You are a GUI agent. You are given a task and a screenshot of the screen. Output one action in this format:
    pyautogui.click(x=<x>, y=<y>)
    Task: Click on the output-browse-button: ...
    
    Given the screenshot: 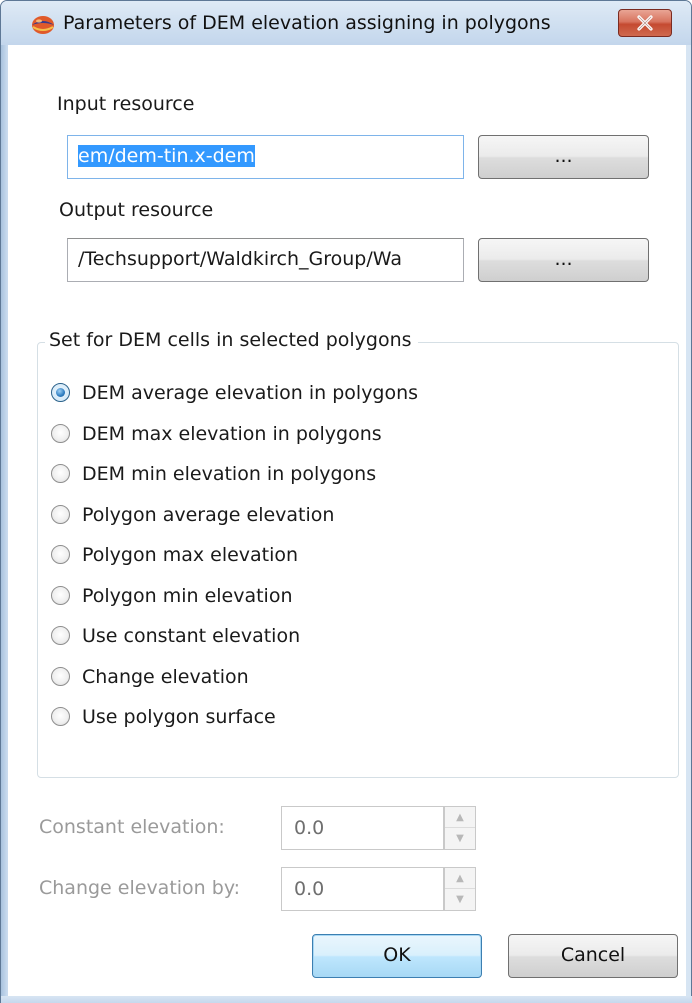 What is the action you would take?
    pyautogui.click(x=563, y=260)
    